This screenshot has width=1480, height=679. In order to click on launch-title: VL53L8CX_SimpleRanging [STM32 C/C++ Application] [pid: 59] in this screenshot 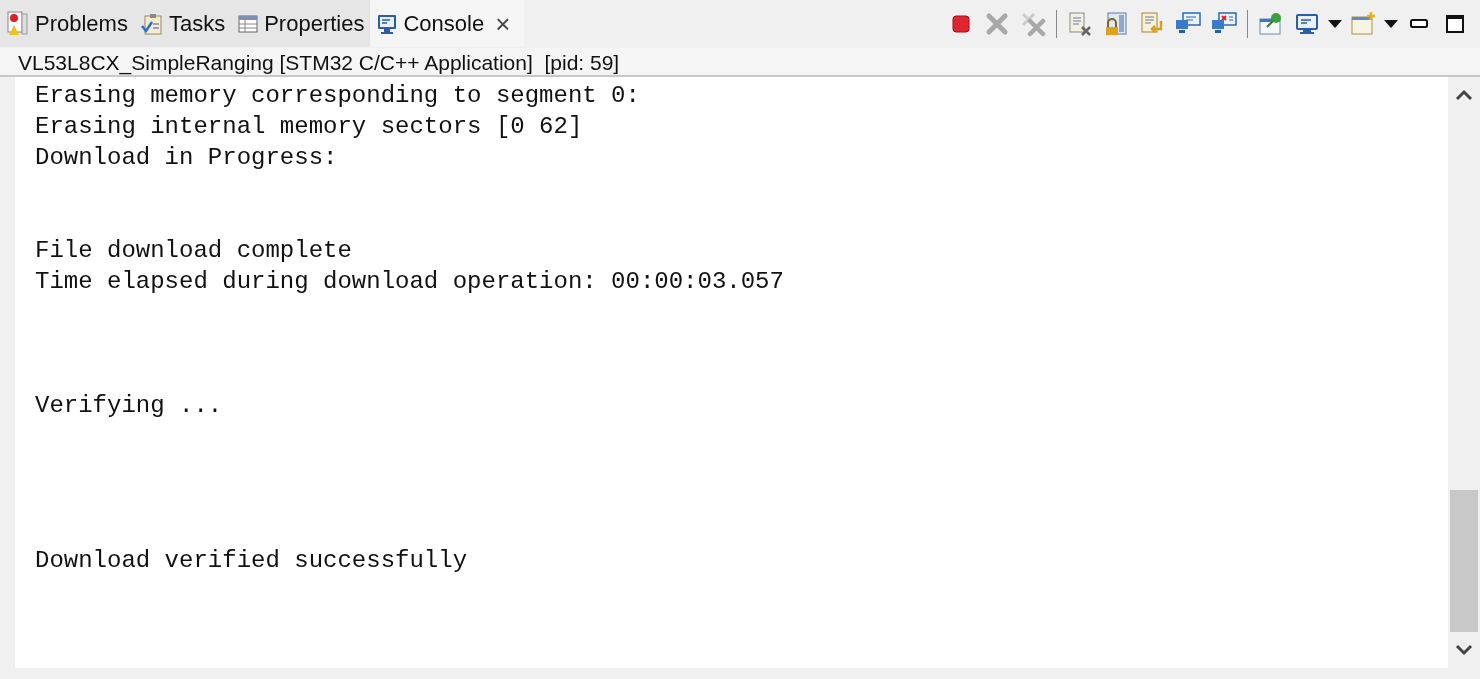, I will do `click(740, 62)`.